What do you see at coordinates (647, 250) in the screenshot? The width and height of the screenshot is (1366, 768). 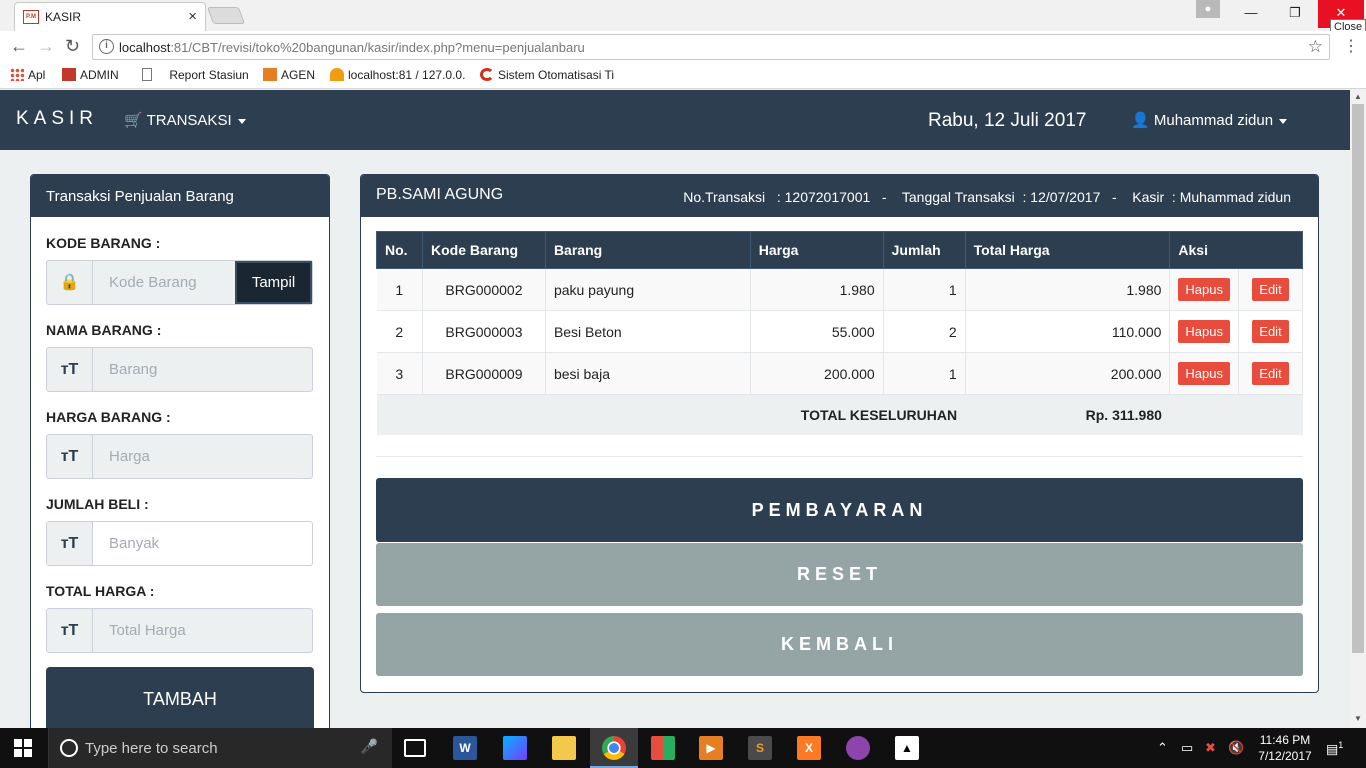 I see `col-barang: Barang` at bounding box center [647, 250].